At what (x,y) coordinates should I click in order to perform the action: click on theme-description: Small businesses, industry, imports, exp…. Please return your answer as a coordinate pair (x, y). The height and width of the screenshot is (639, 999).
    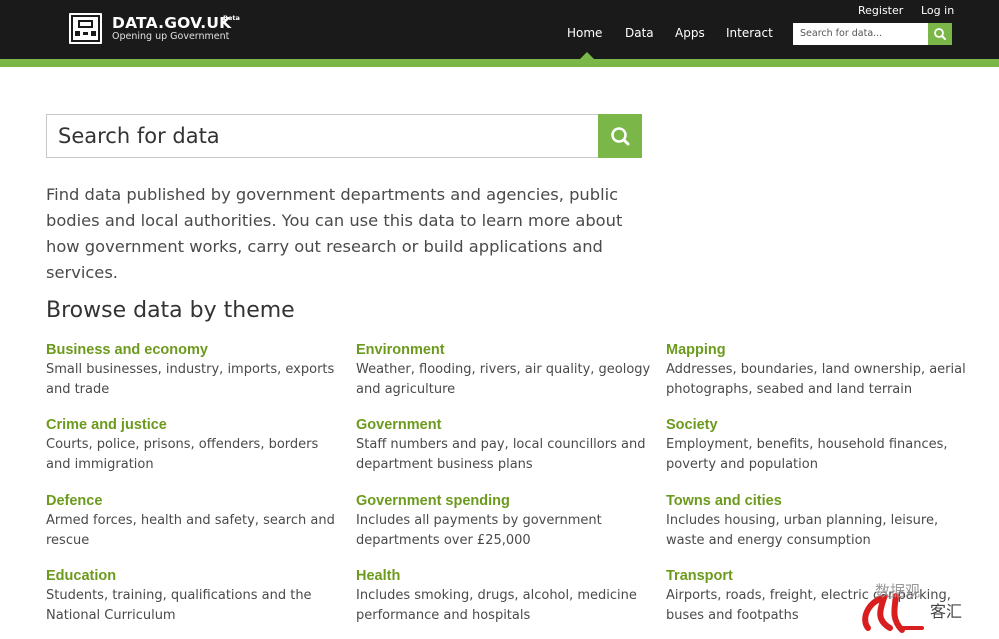
    Looking at the image, I should click on (190, 379).